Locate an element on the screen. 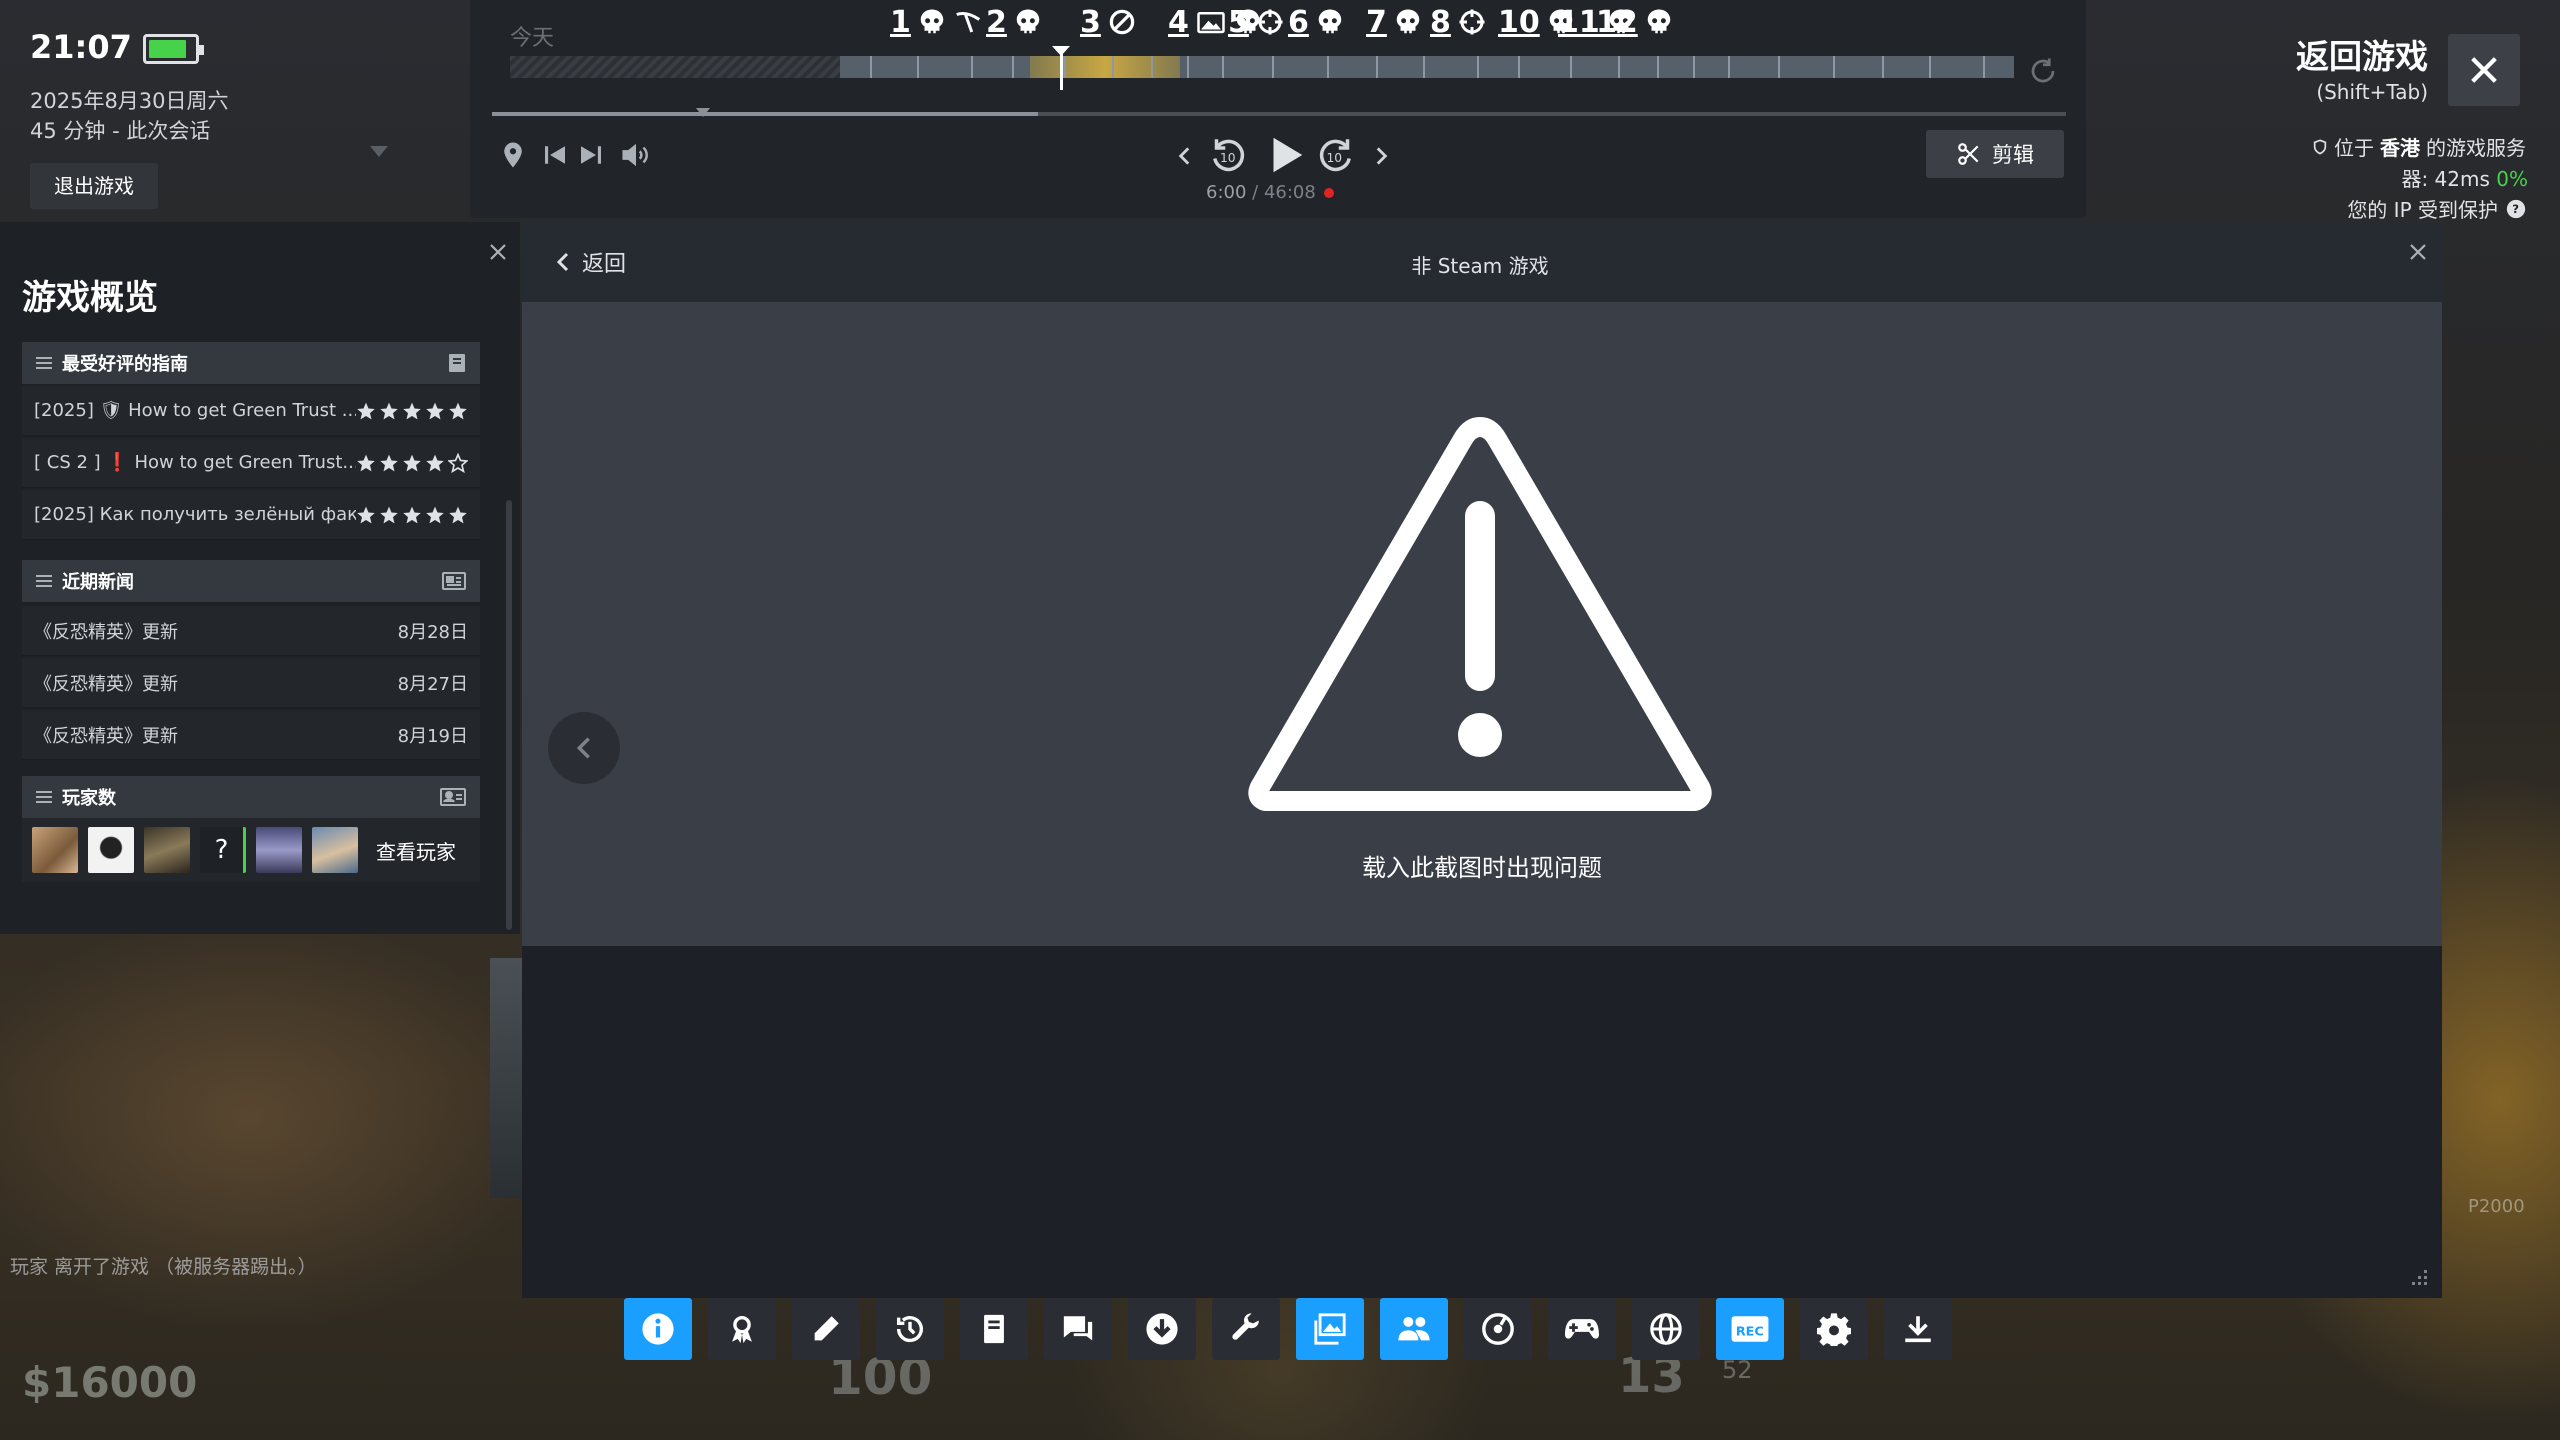  crosshair-icon is located at coordinates (1270, 22).